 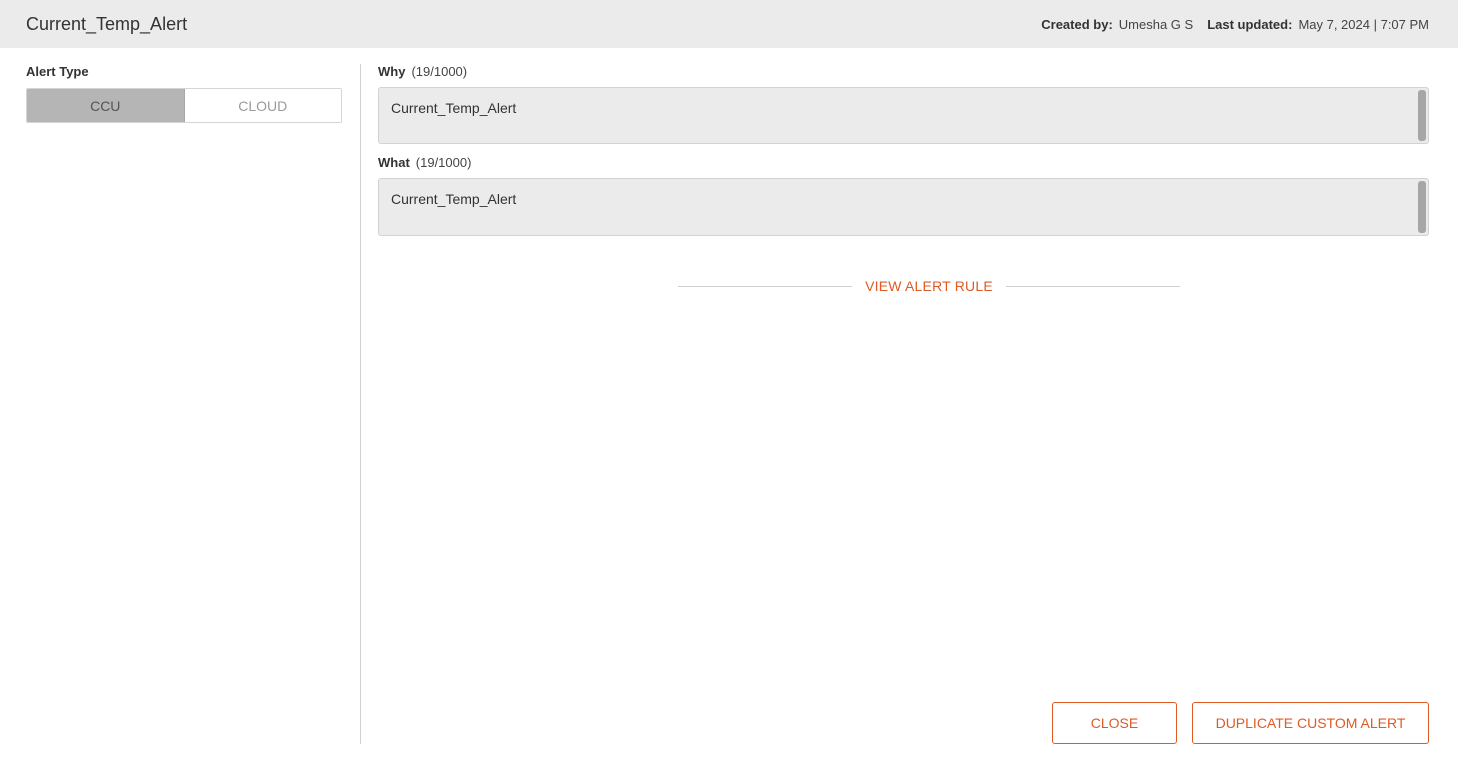 What do you see at coordinates (262, 105) in the screenshot?
I see `alert-type-cloud-option: CLOUD` at bounding box center [262, 105].